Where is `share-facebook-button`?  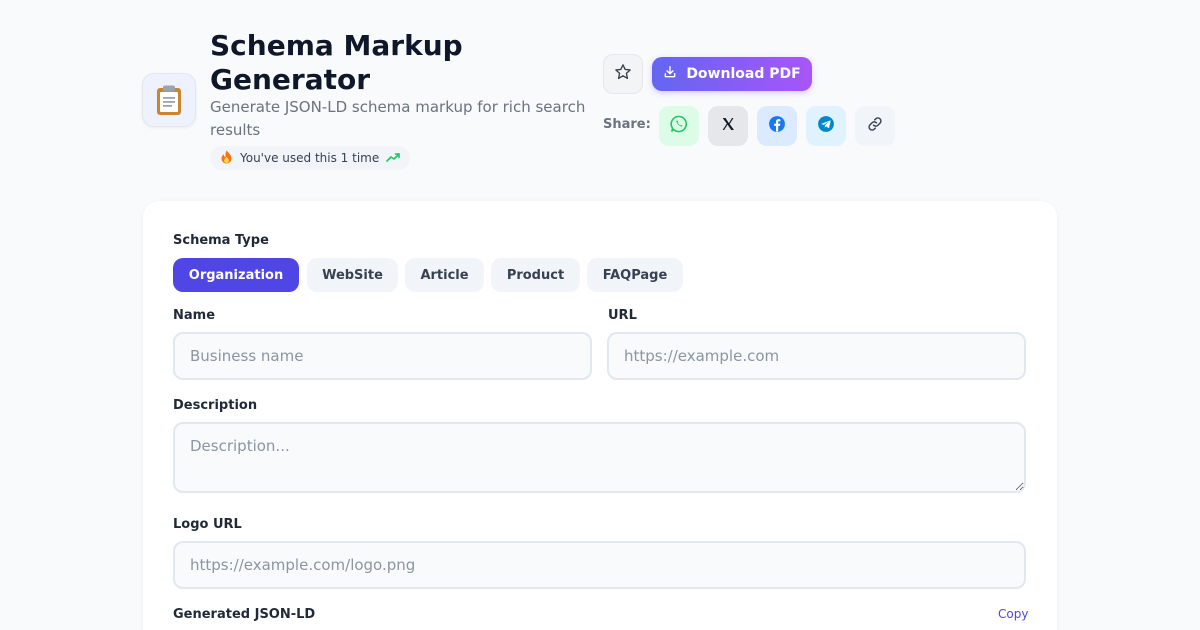
share-facebook-button is located at coordinates (777, 126).